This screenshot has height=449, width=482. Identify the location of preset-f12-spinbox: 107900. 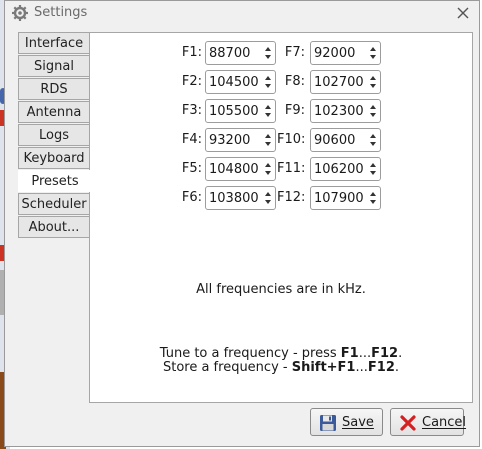
(345, 198).